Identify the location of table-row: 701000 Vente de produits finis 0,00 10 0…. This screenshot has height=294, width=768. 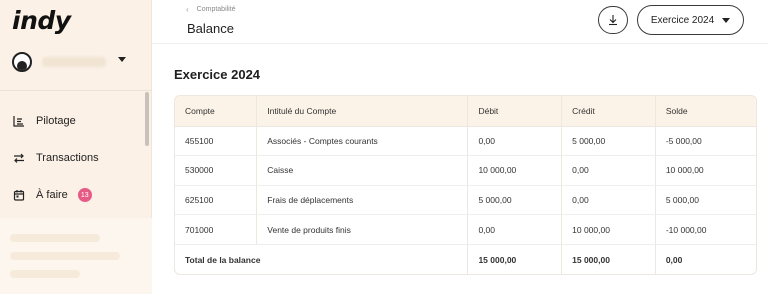
(465, 229).